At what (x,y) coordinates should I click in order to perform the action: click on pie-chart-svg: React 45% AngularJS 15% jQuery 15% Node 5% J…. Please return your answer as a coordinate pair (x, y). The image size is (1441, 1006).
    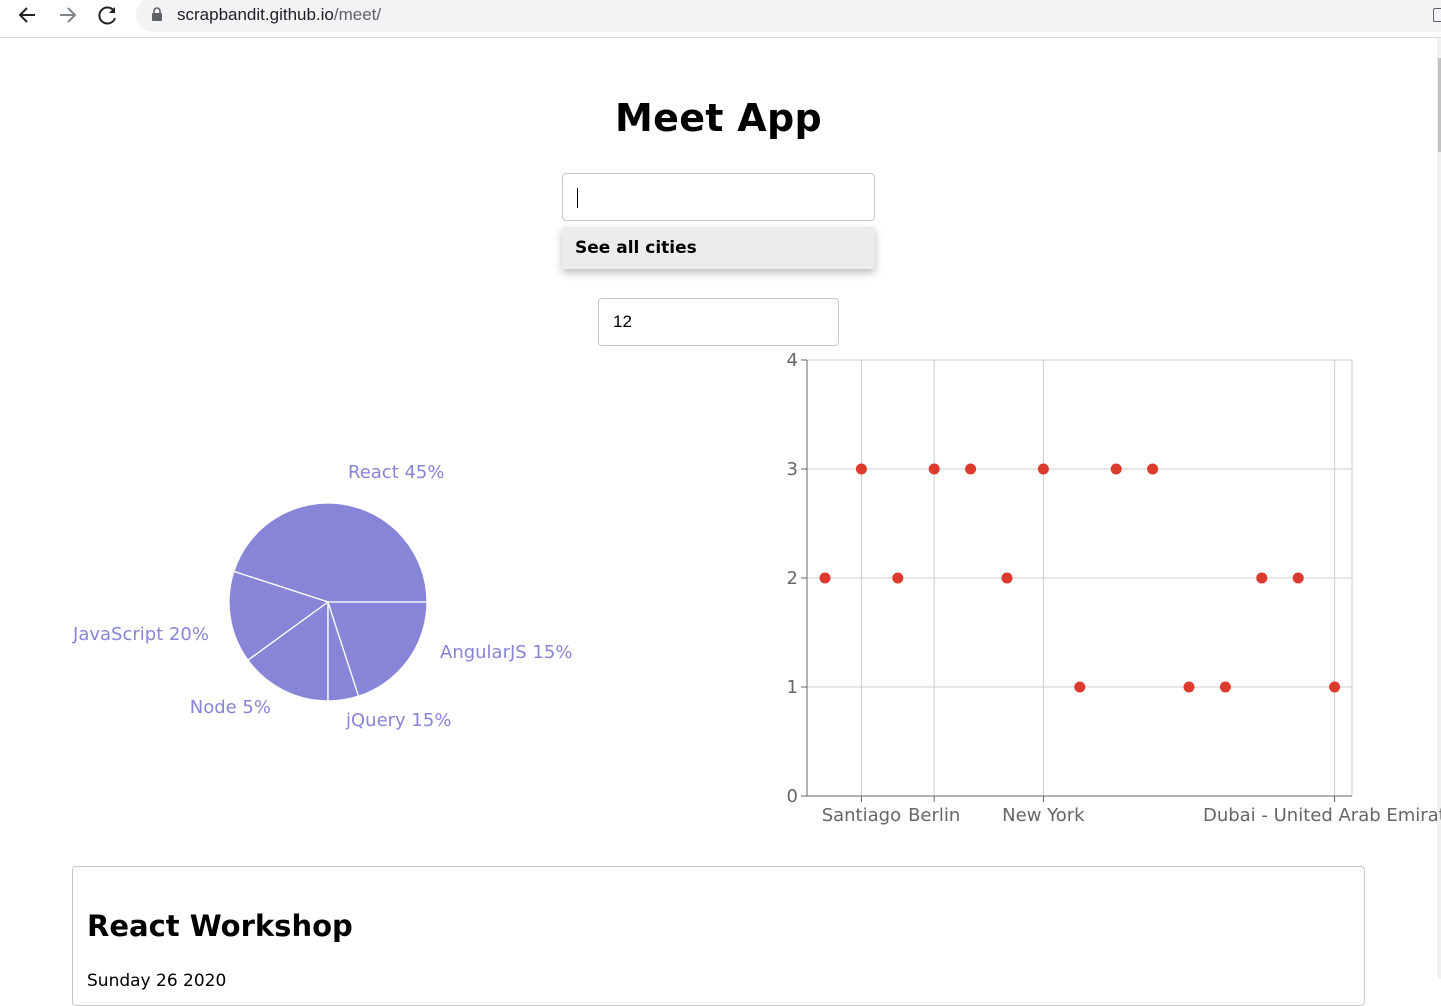
    Looking at the image, I should click on (322, 596).